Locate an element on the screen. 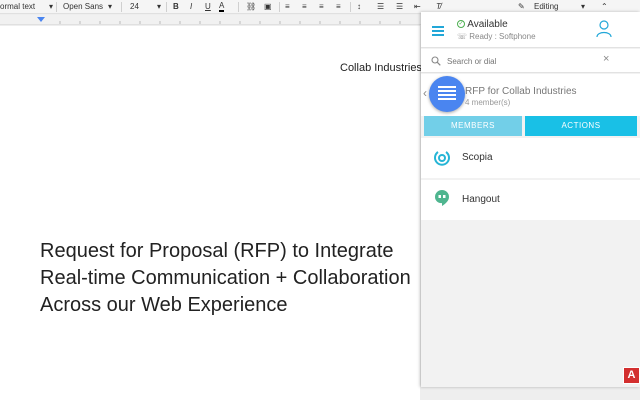 The image size is (640, 400). presence-status: ✓ Available is located at coordinates (482, 24).